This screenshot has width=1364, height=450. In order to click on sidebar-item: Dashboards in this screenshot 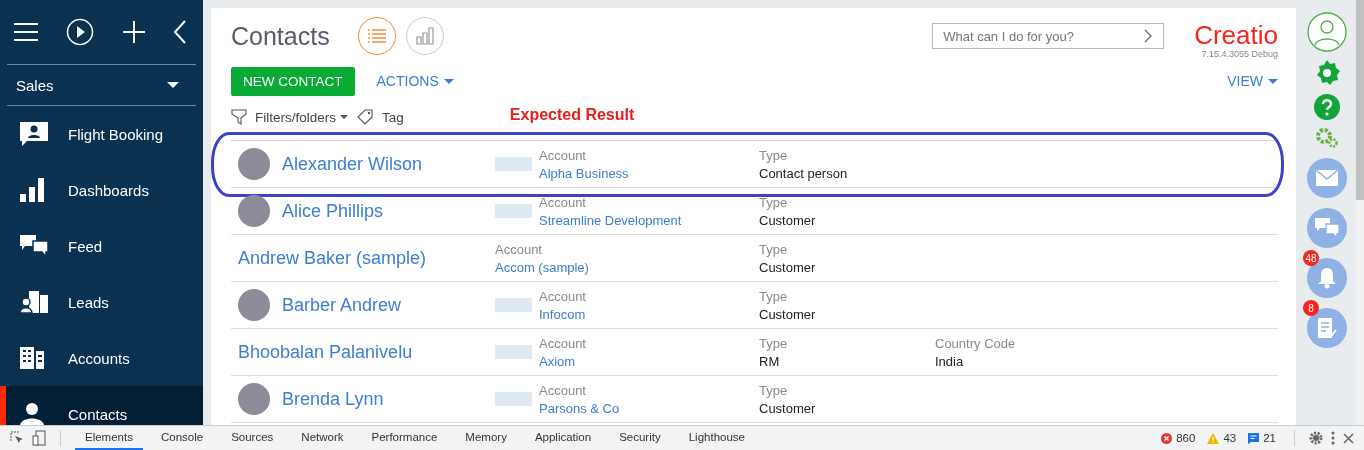, I will do `click(101, 190)`.